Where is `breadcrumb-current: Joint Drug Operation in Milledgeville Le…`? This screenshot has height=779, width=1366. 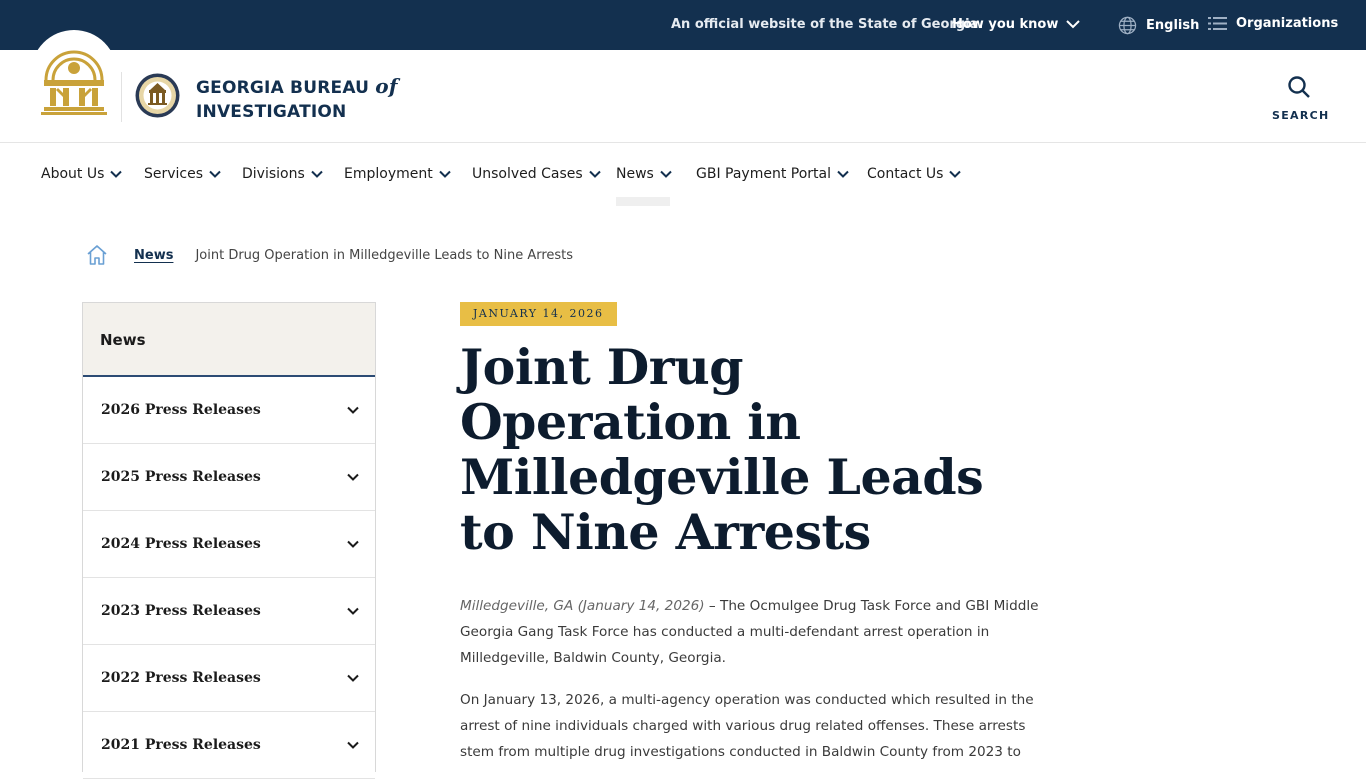 breadcrumb-current: Joint Drug Operation in Milledgeville Le… is located at coordinates (384, 255).